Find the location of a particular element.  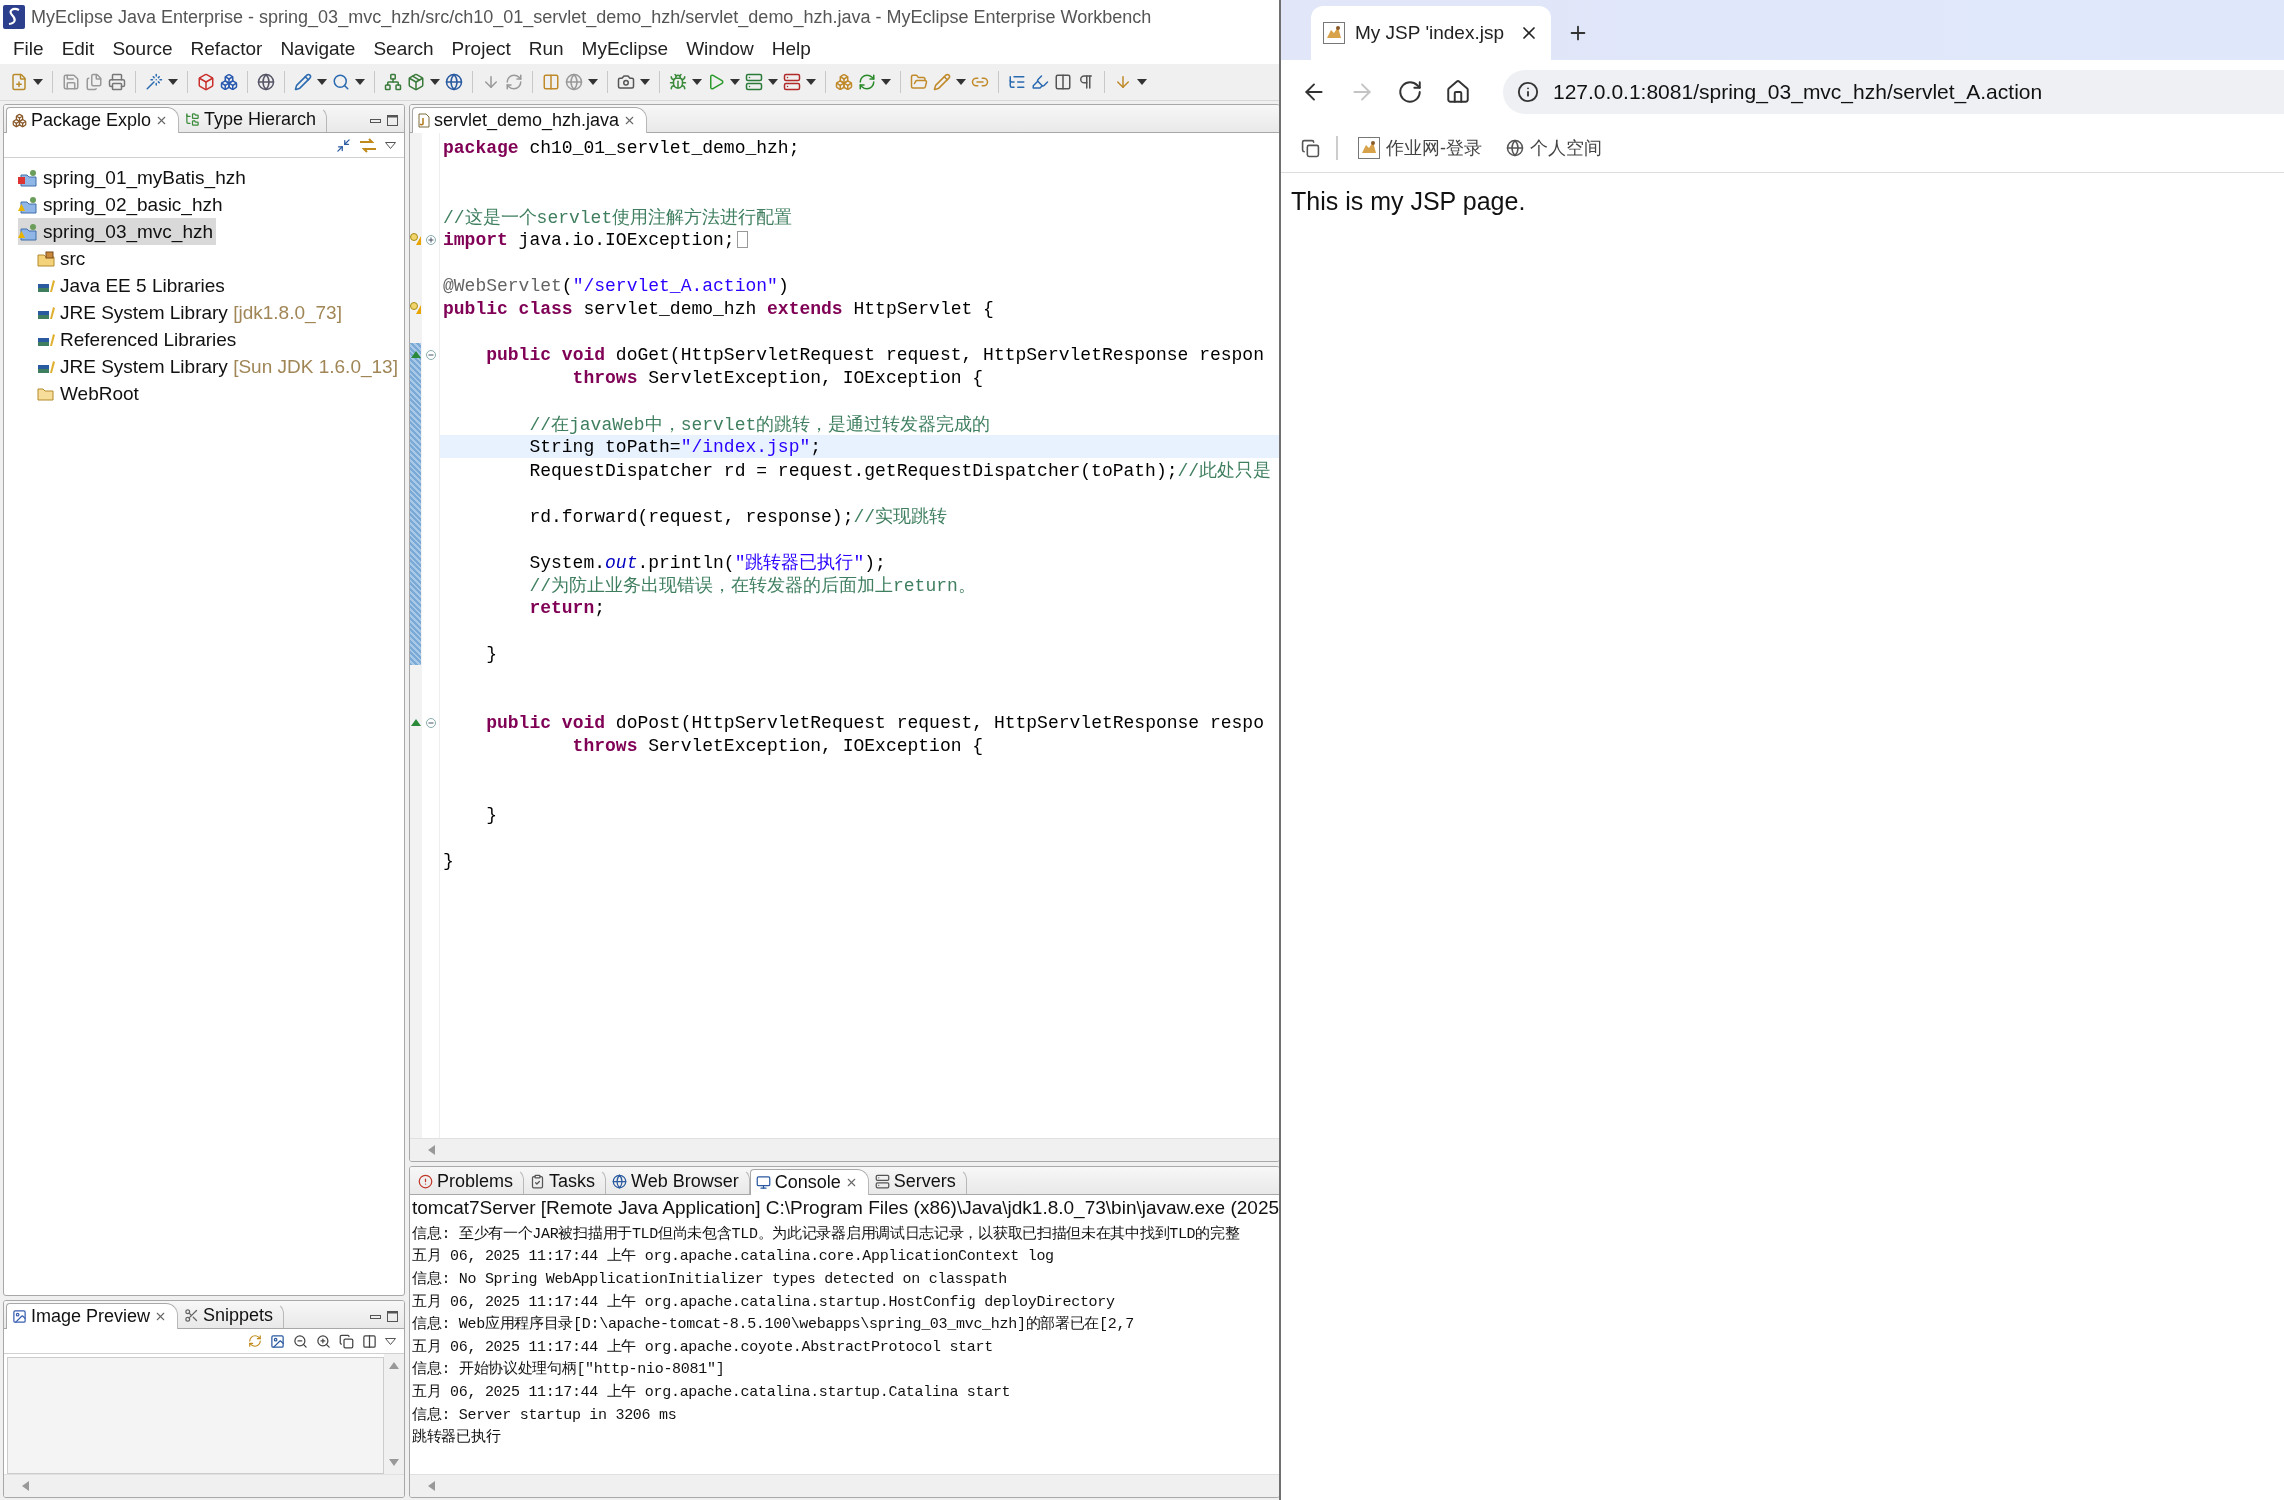

menu-item: MyEclipse is located at coordinates (625, 49).